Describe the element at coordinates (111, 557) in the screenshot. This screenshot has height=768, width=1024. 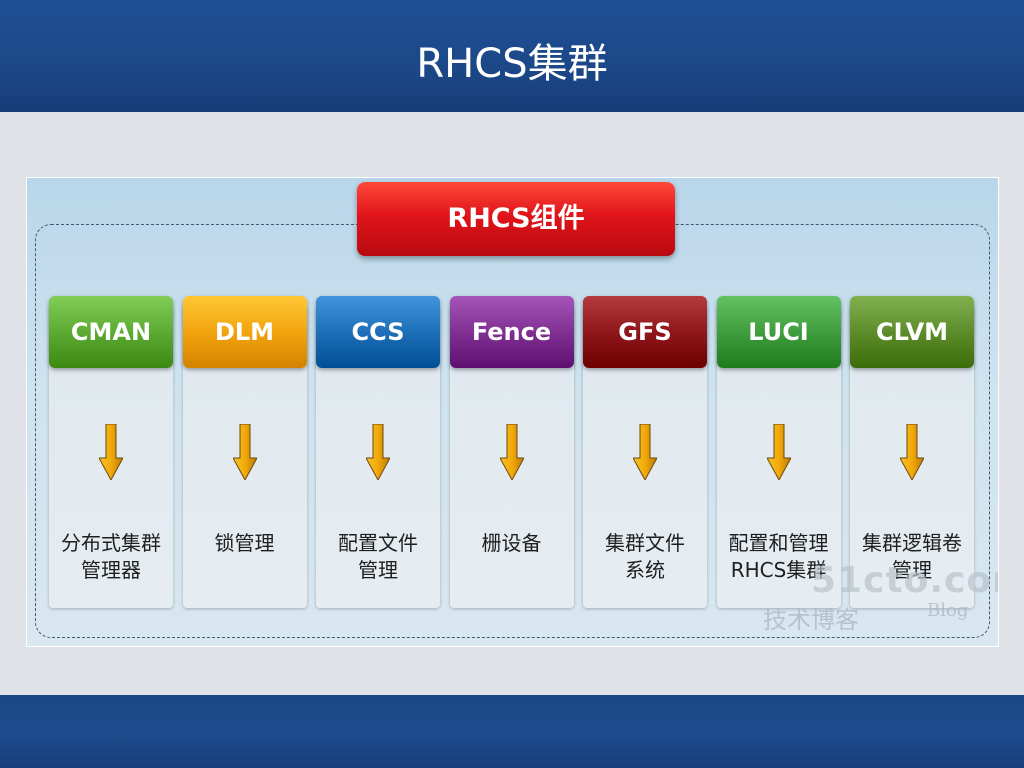
I see `component-description: 分布式集群 管理器` at that location.